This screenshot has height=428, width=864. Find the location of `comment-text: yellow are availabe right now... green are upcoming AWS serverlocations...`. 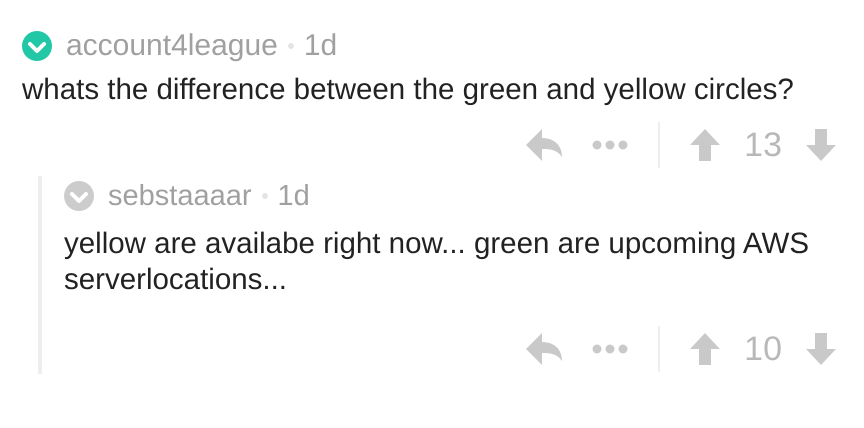

comment-text: yellow are availabe right now... green are upcoming AWS serverlocations... is located at coordinates (437, 262).